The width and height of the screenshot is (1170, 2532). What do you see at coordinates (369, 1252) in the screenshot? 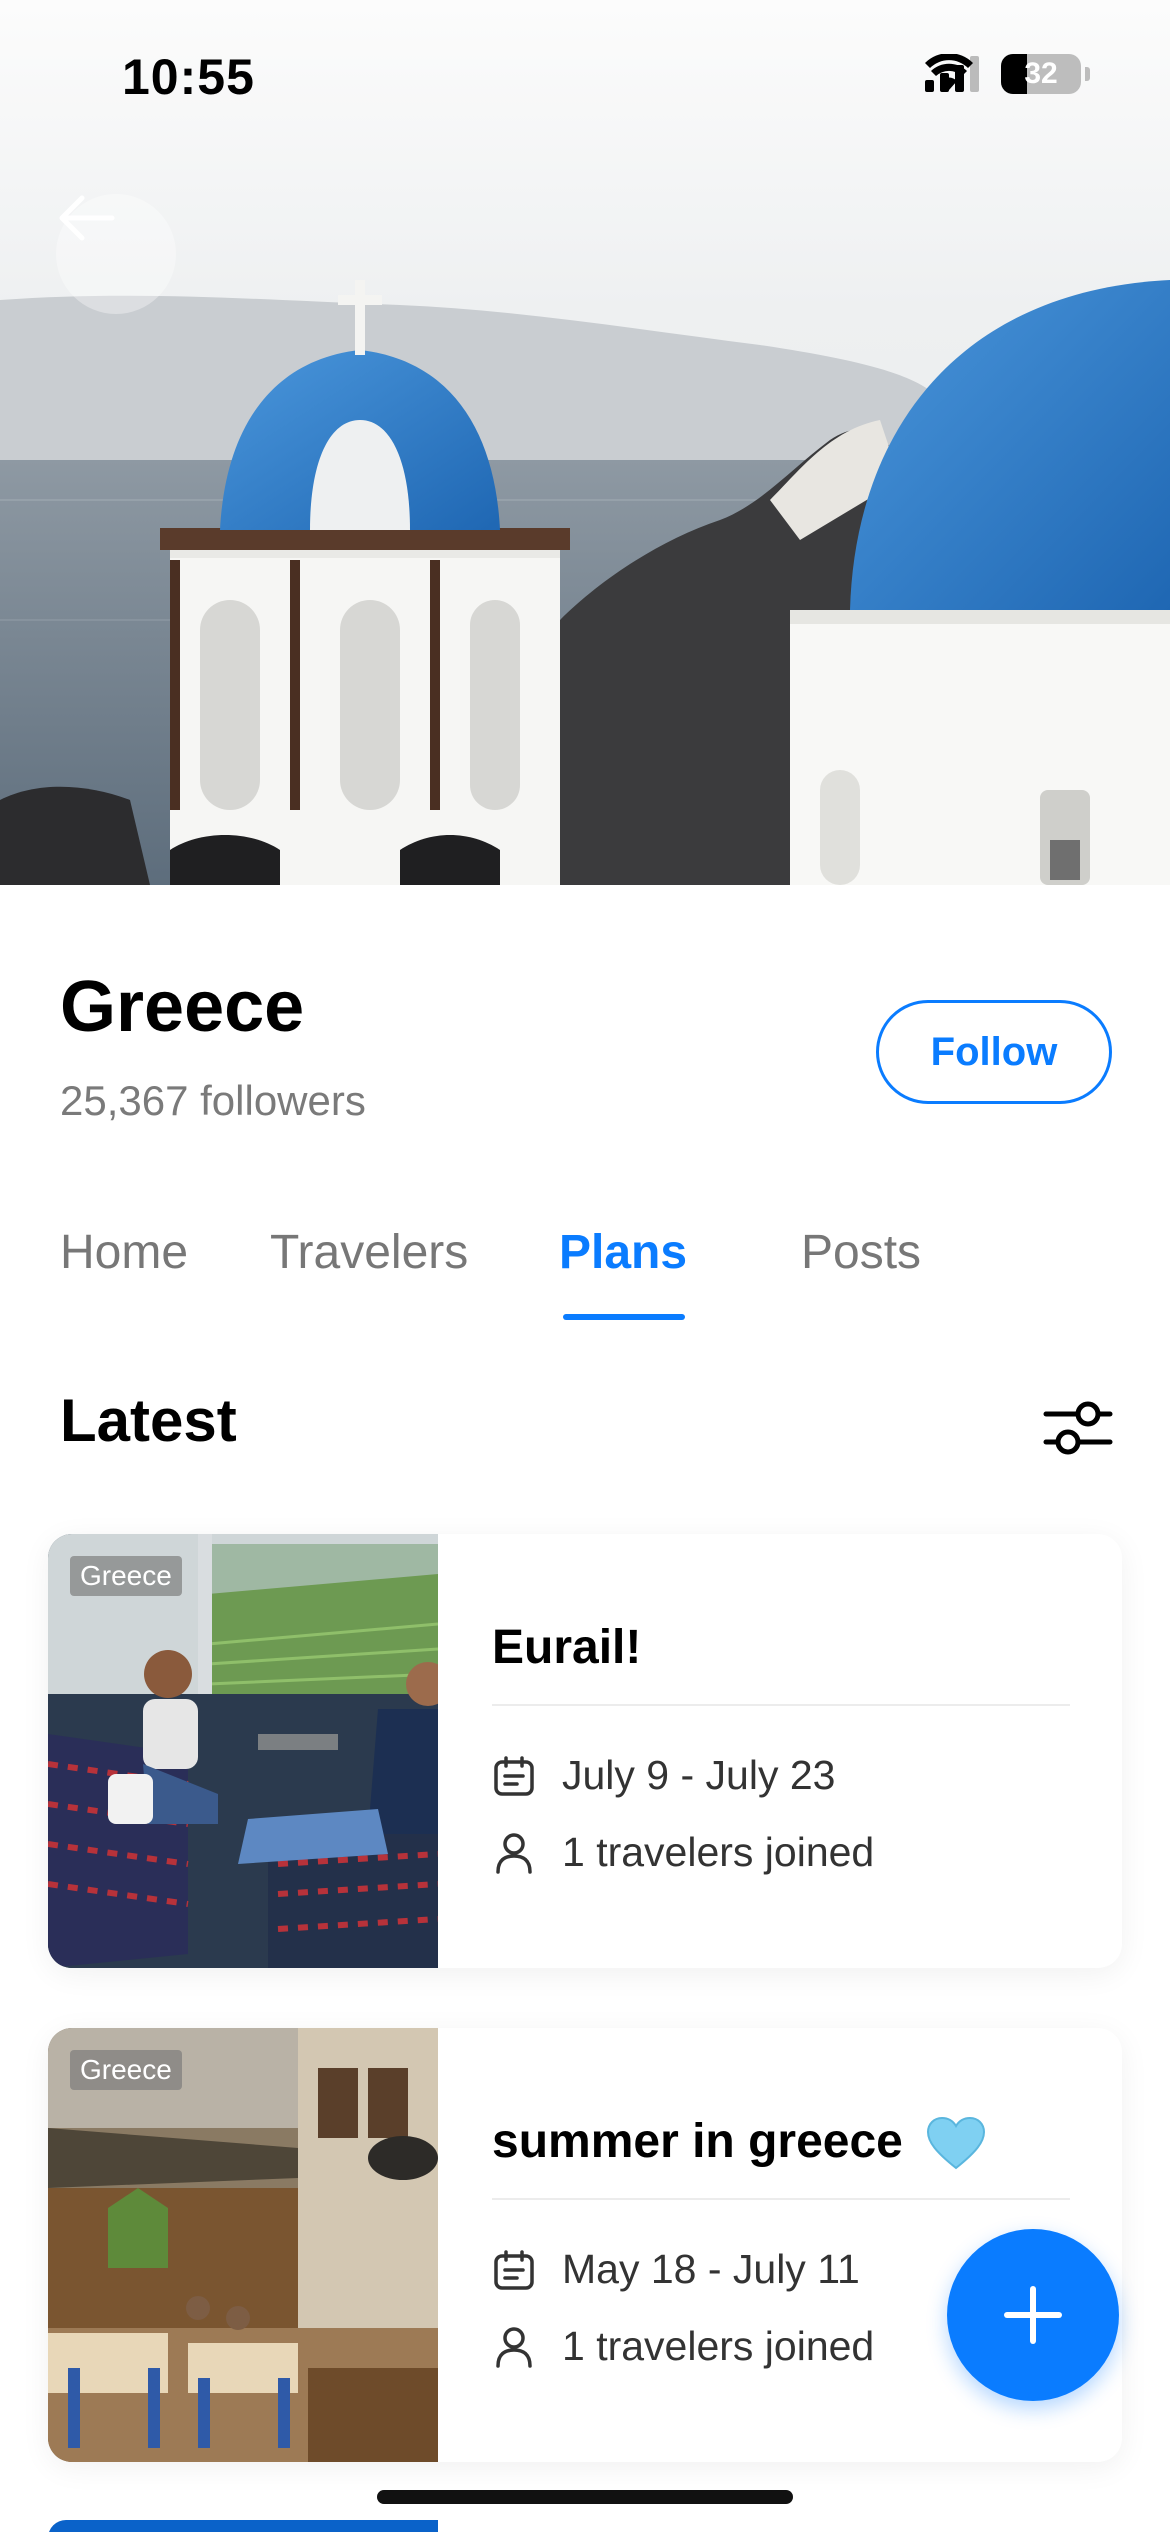
I see `tab-travelers: Travelers` at bounding box center [369, 1252].